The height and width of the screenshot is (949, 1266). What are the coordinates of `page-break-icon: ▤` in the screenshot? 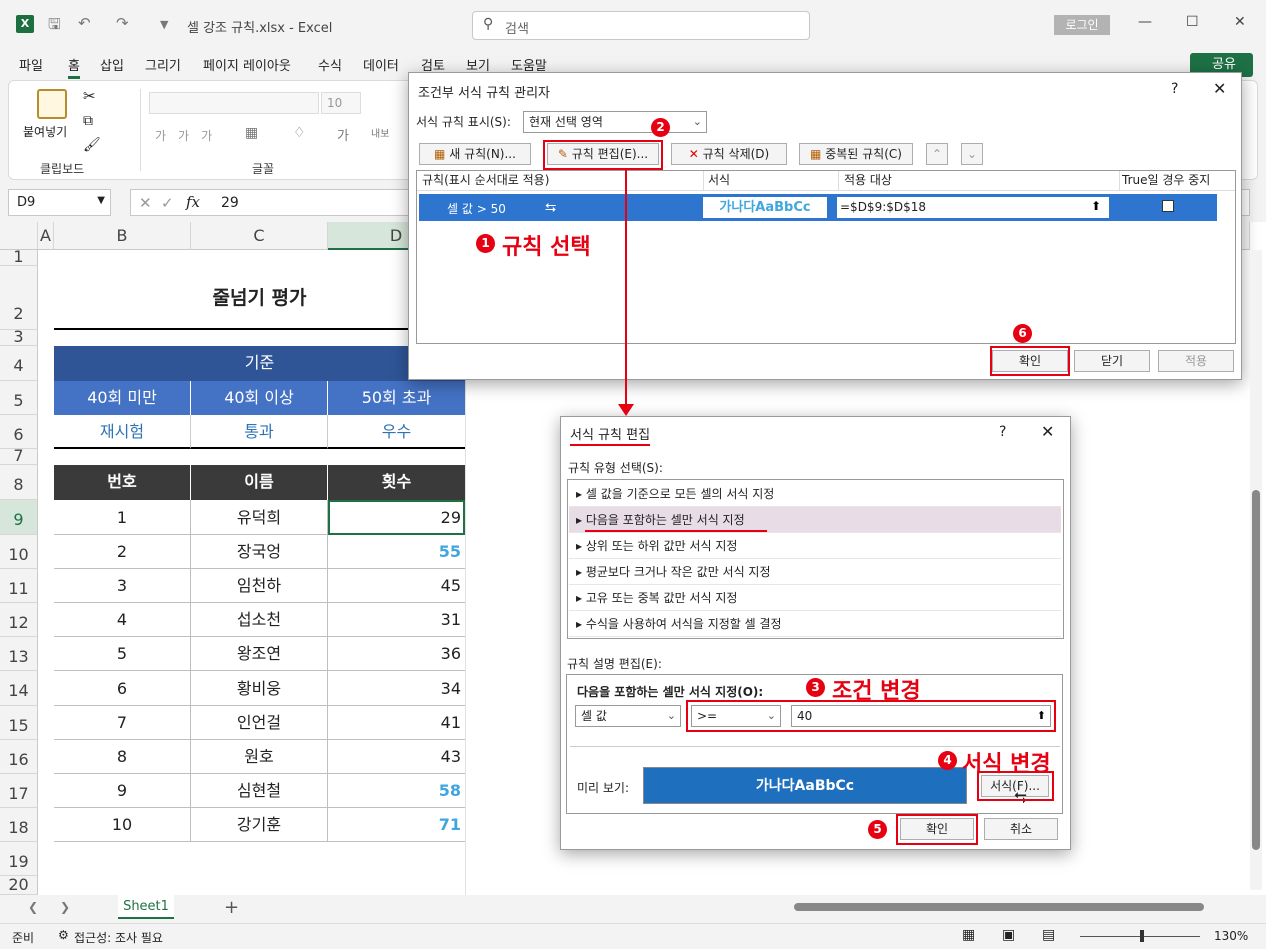 It's located at (1048, 935).